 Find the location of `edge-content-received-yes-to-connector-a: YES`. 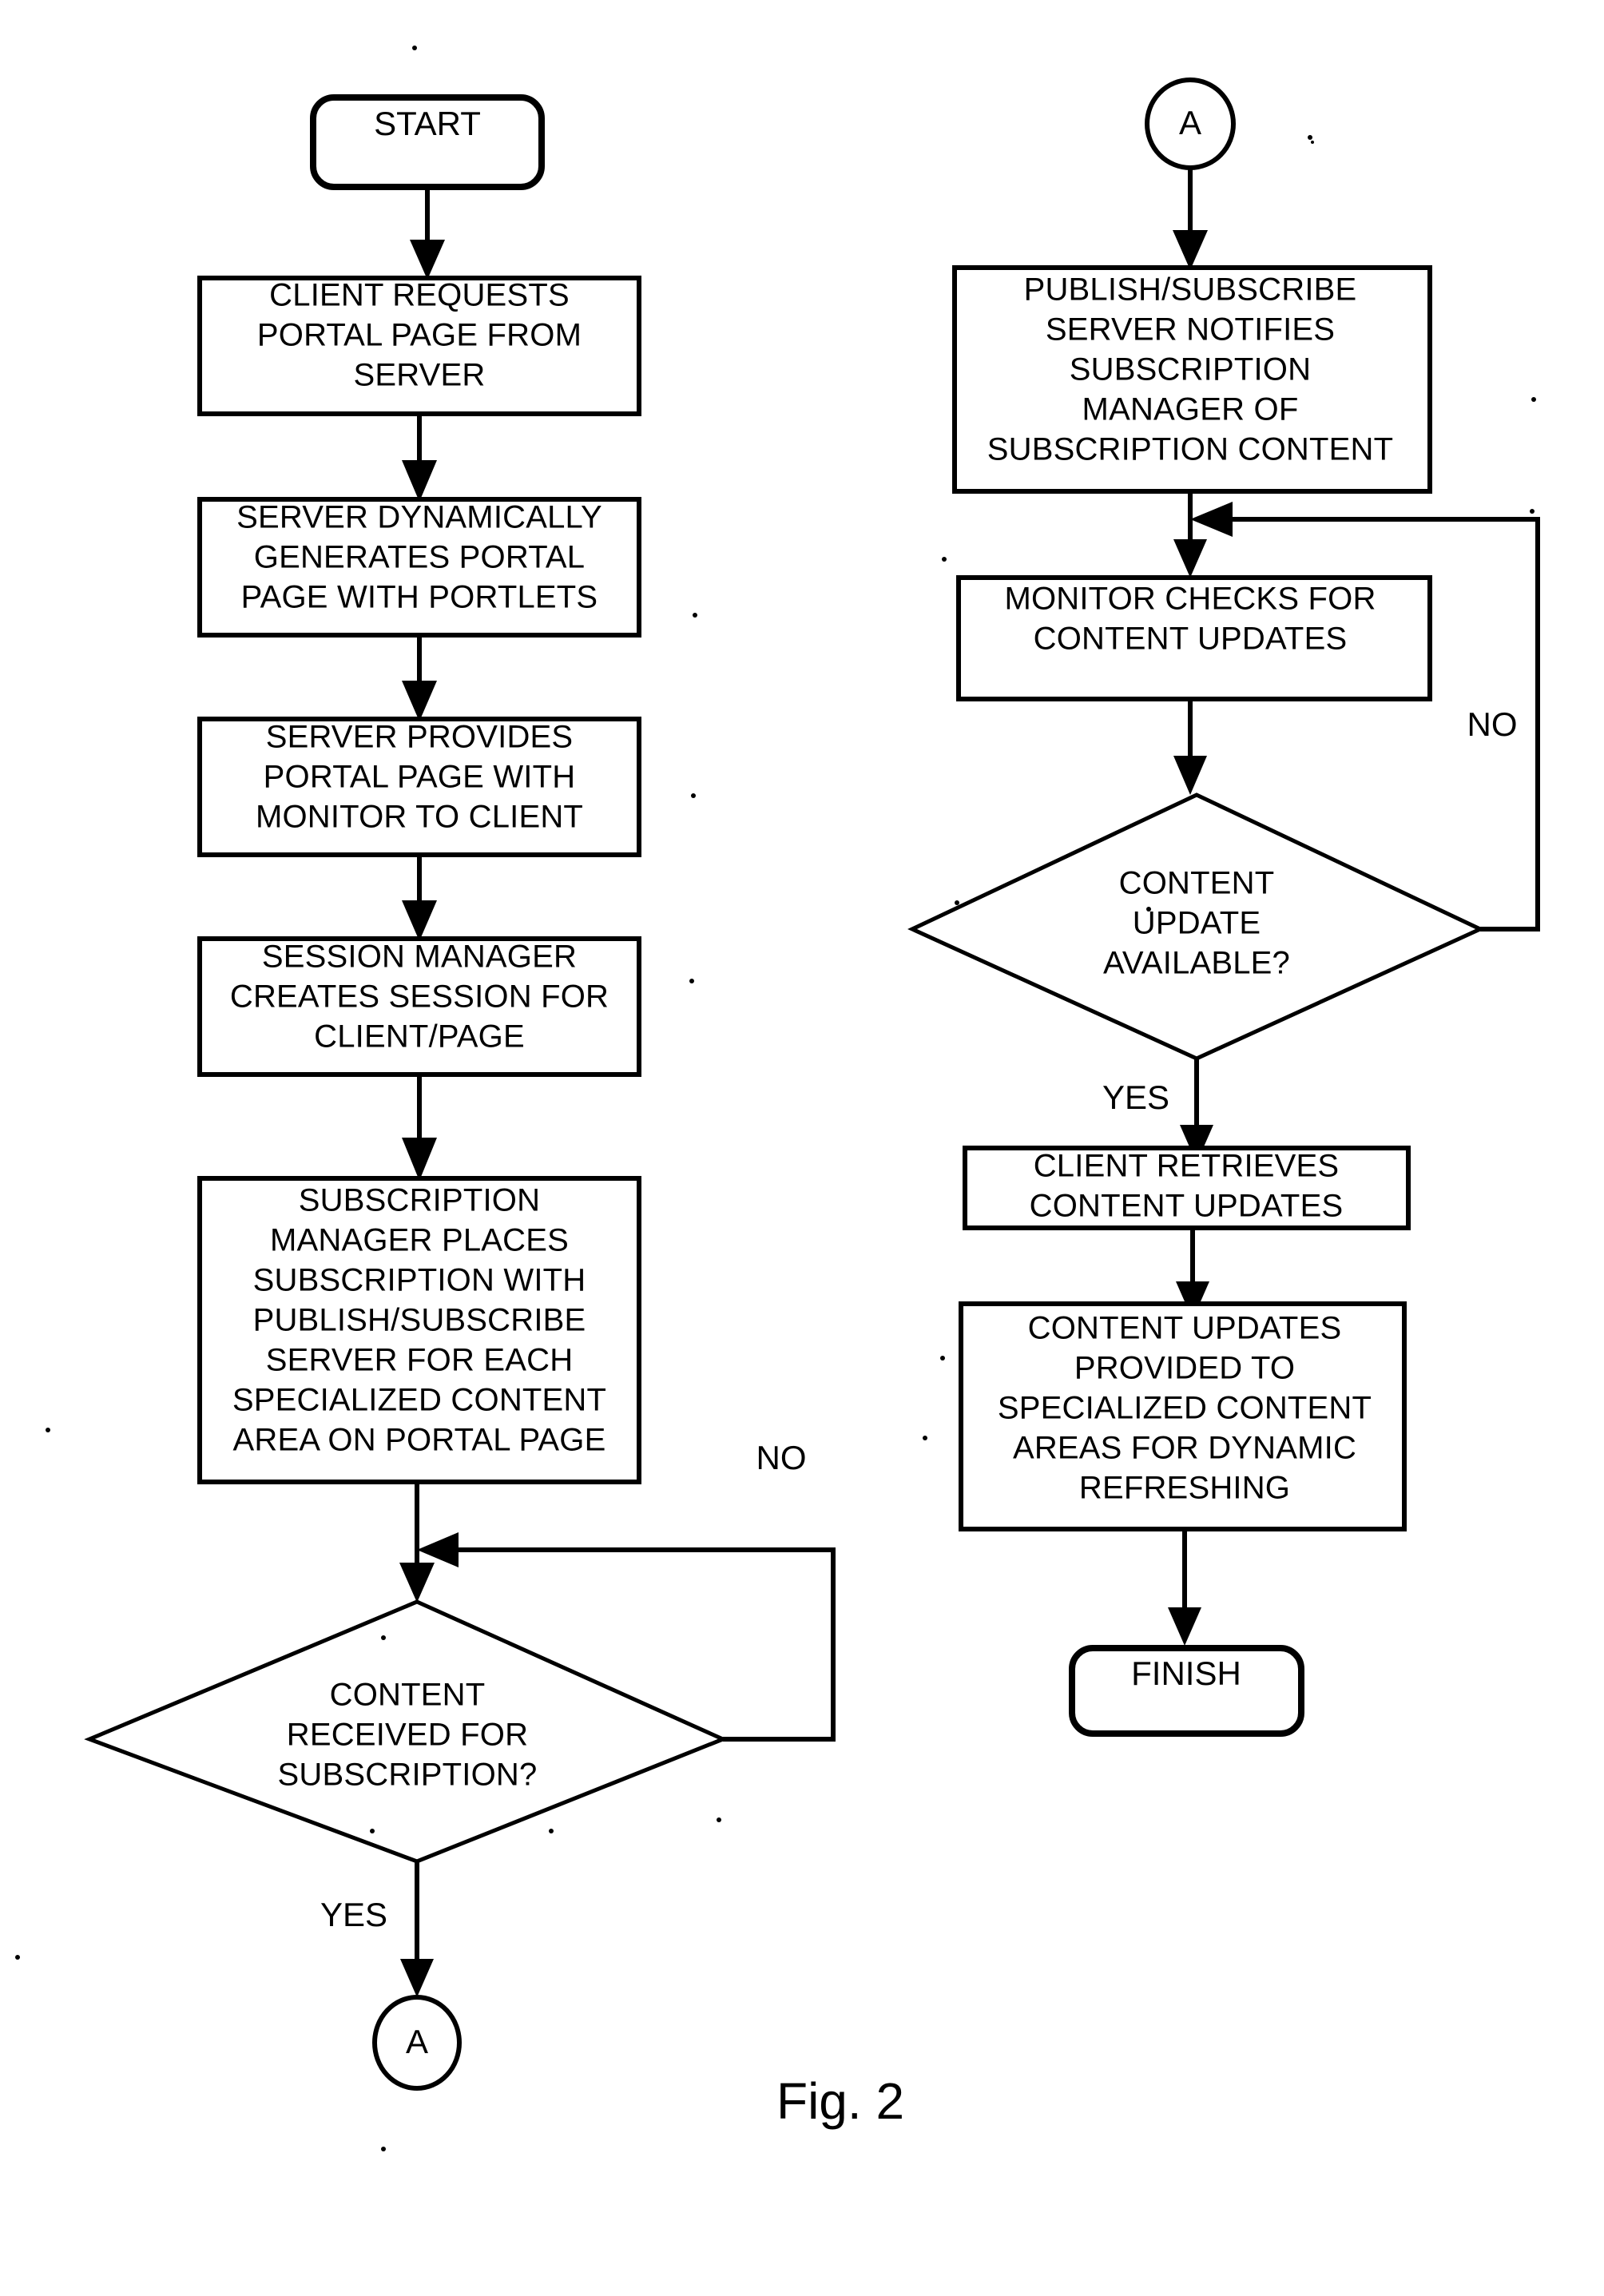

edge-content-received-yes-to-connector-a: YES is located at coordinates (377, 1929).